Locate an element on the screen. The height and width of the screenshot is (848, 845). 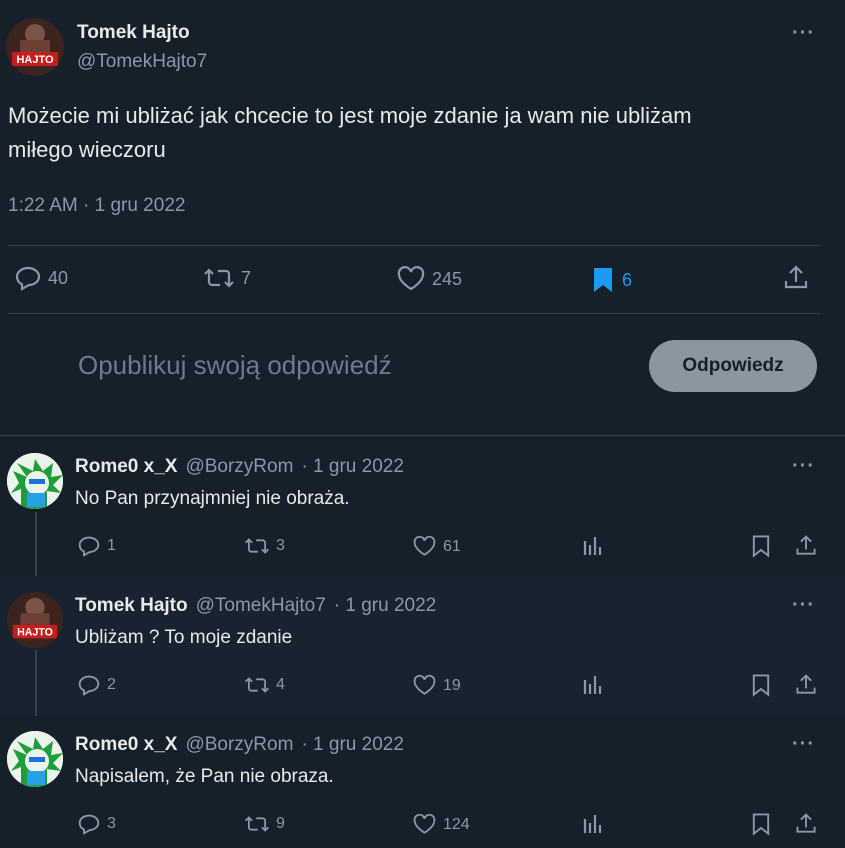
like-action: 61 is located at coordinates (436, 546).